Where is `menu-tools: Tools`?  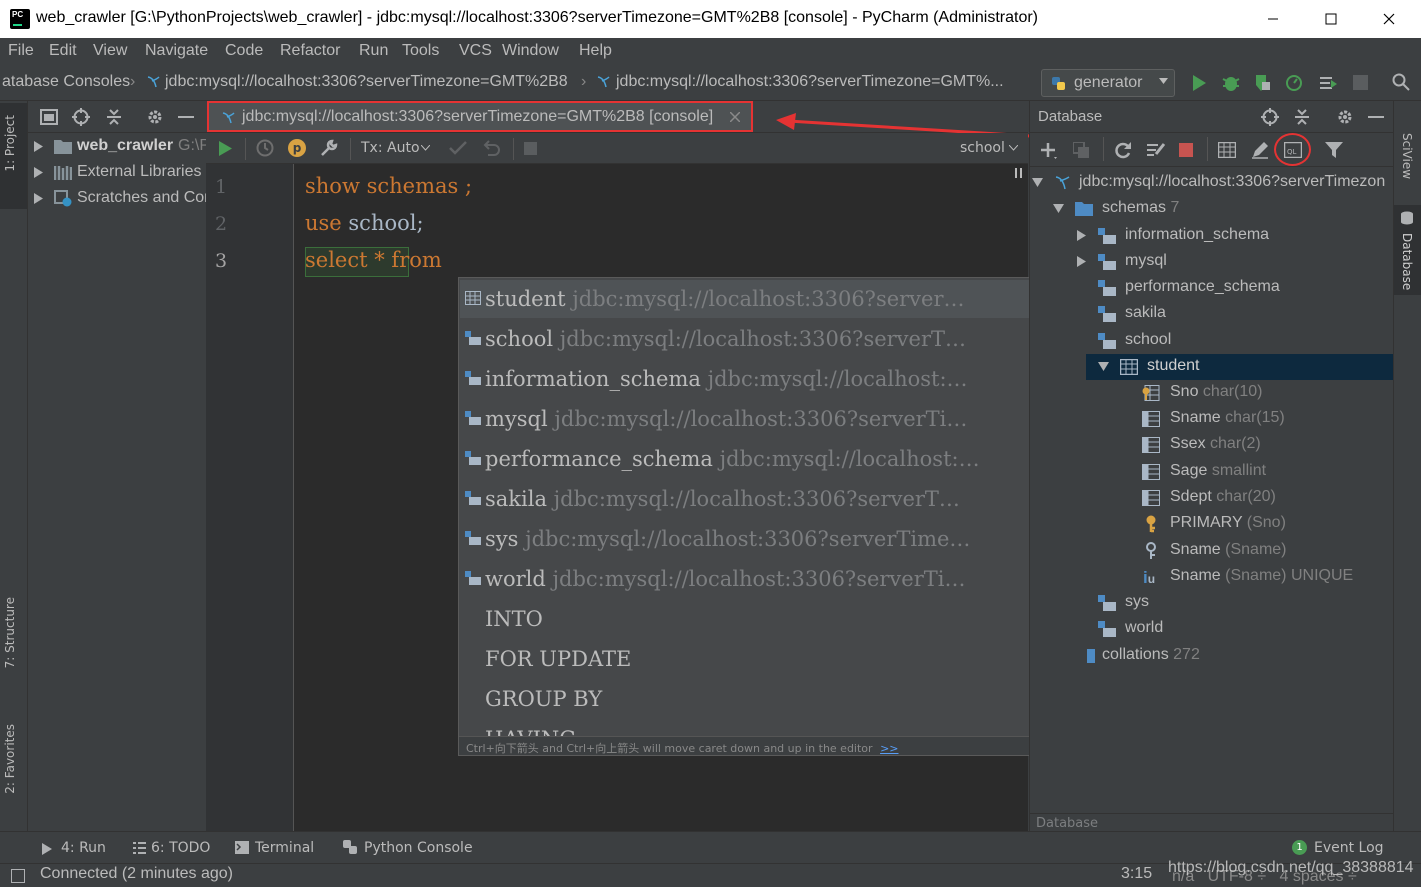
menu-tools: Tools is located at coordinates (420, 51).